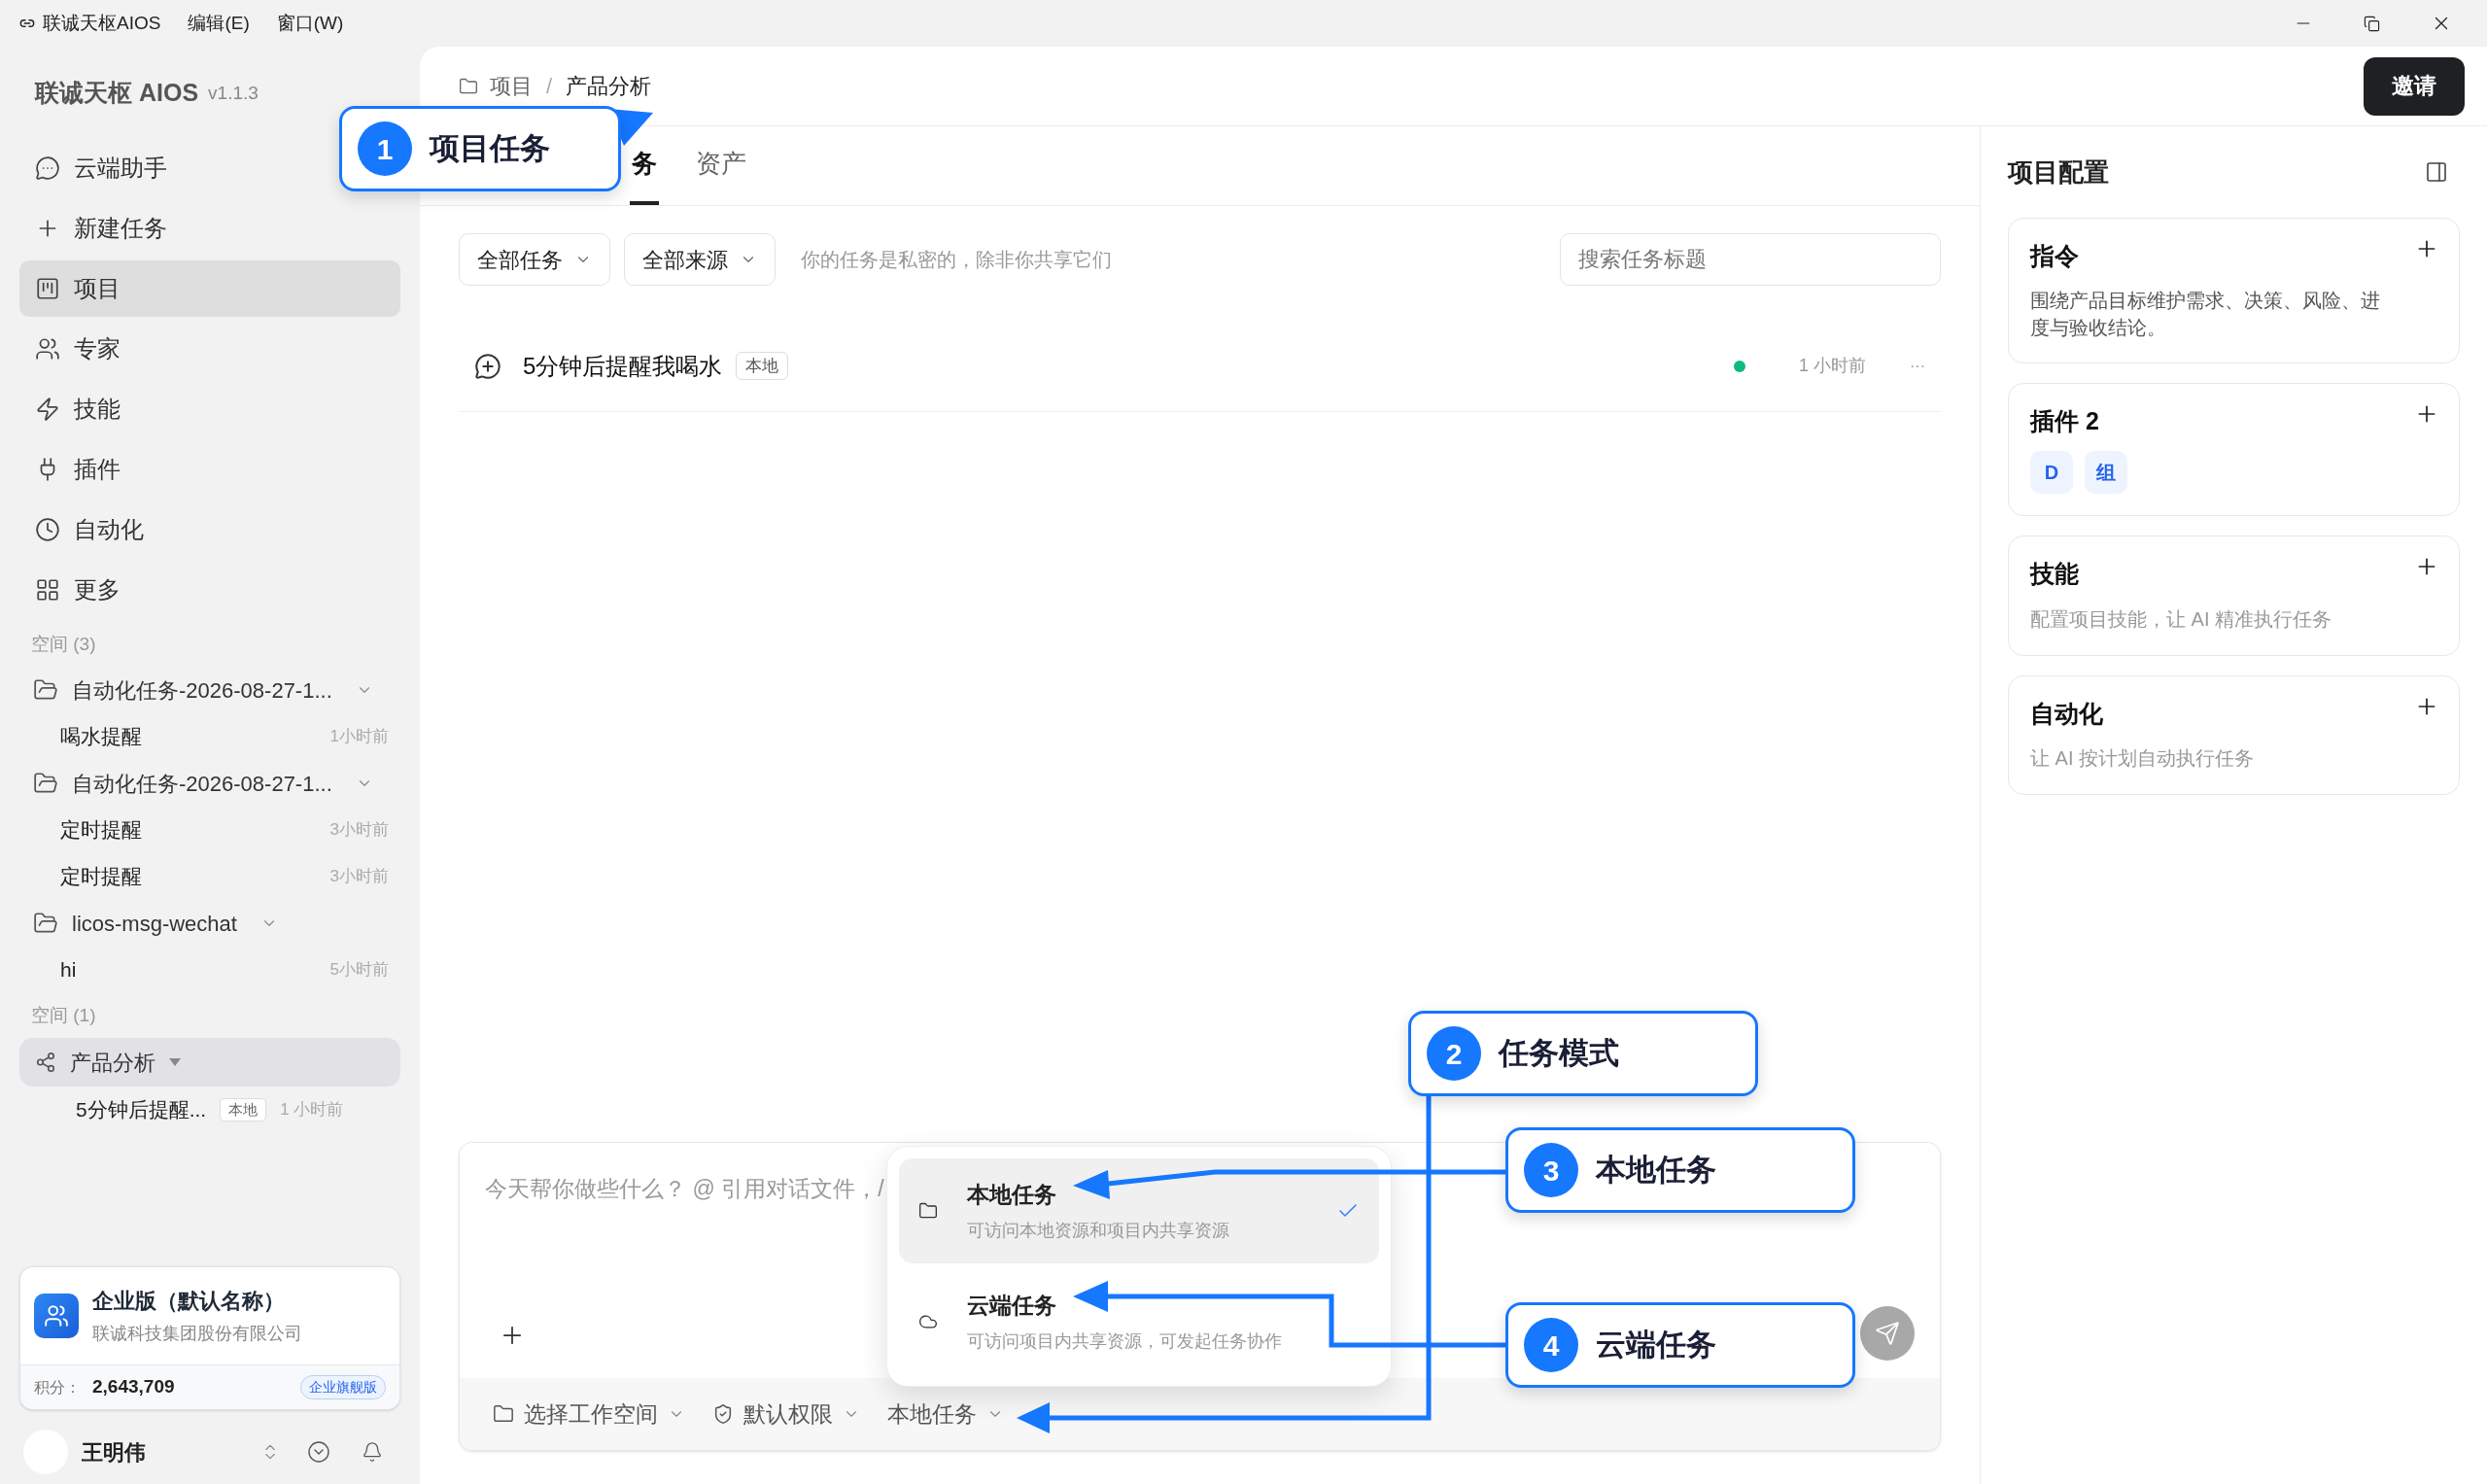 Image resolution: width=2487 pixels, height=1484 pixels. I want to click on callout-number: 3, so click(1551, 1170).